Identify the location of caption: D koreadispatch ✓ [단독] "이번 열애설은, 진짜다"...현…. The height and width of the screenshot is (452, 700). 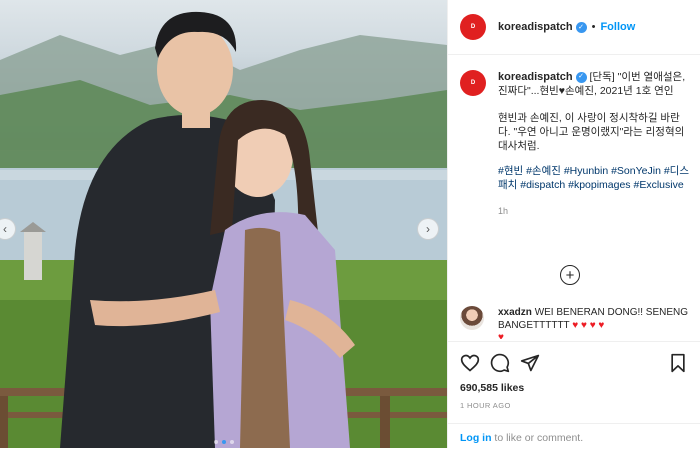
(575, 144).